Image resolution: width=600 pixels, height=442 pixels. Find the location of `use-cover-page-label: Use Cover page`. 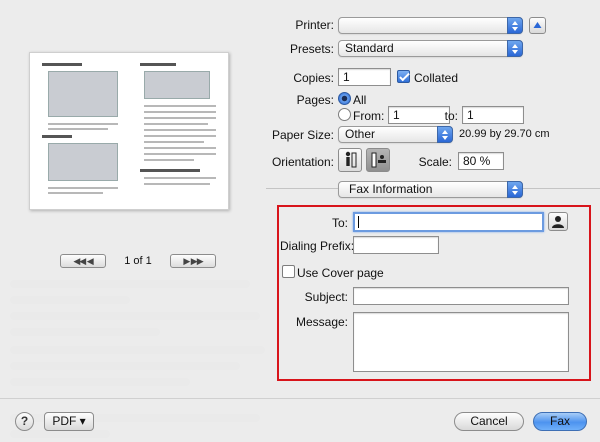

use-cover-page-label: Use Cover page is located at coordinates (340, 273).